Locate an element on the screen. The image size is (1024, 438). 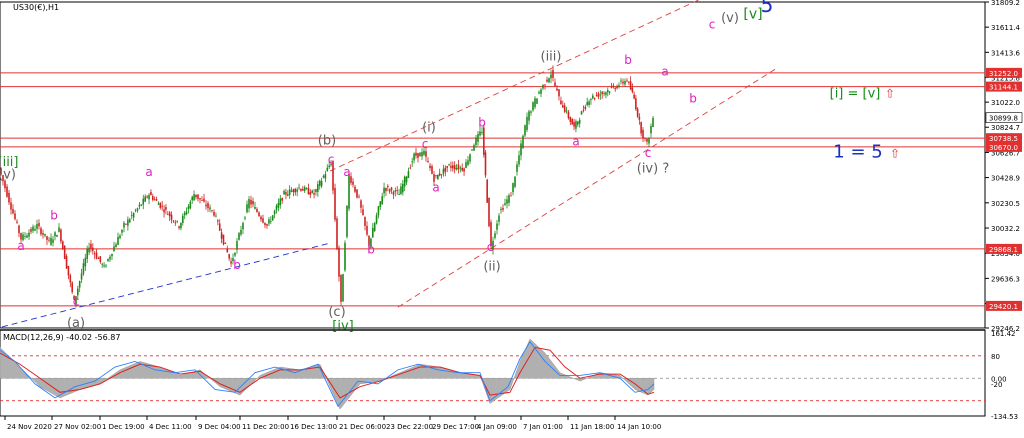
time-tick-label: 24 Nov 2020 is located at coordinates (29, 427).